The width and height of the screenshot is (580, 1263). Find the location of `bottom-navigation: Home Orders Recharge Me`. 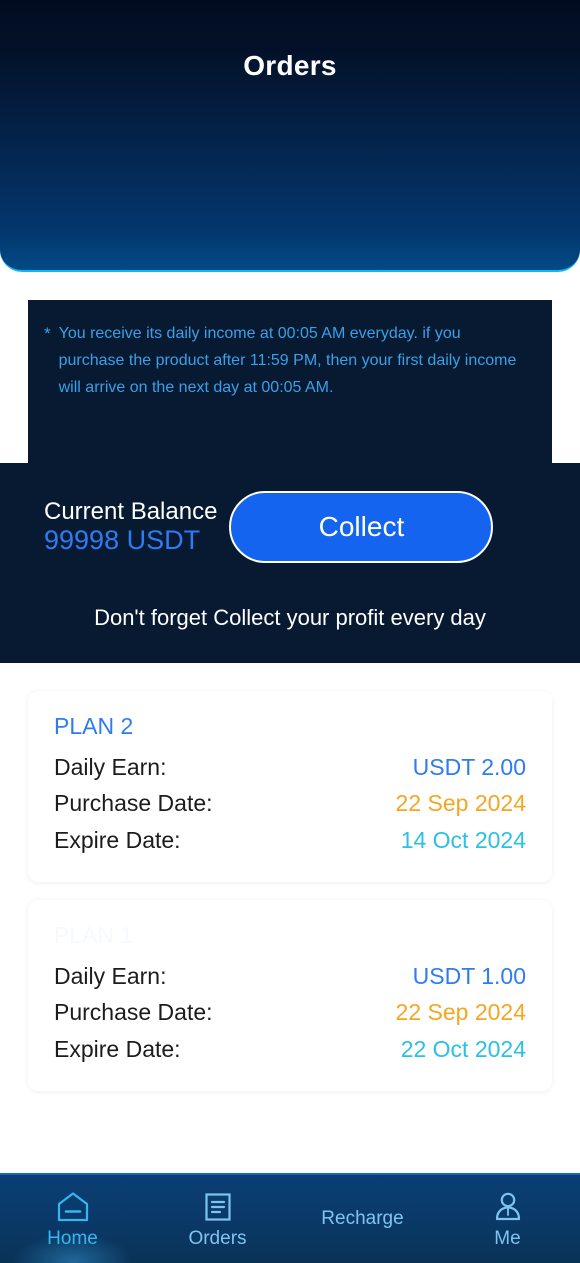

bottom-navigation: Home Orders Recharge Me is located at coordinates (290, 1218).